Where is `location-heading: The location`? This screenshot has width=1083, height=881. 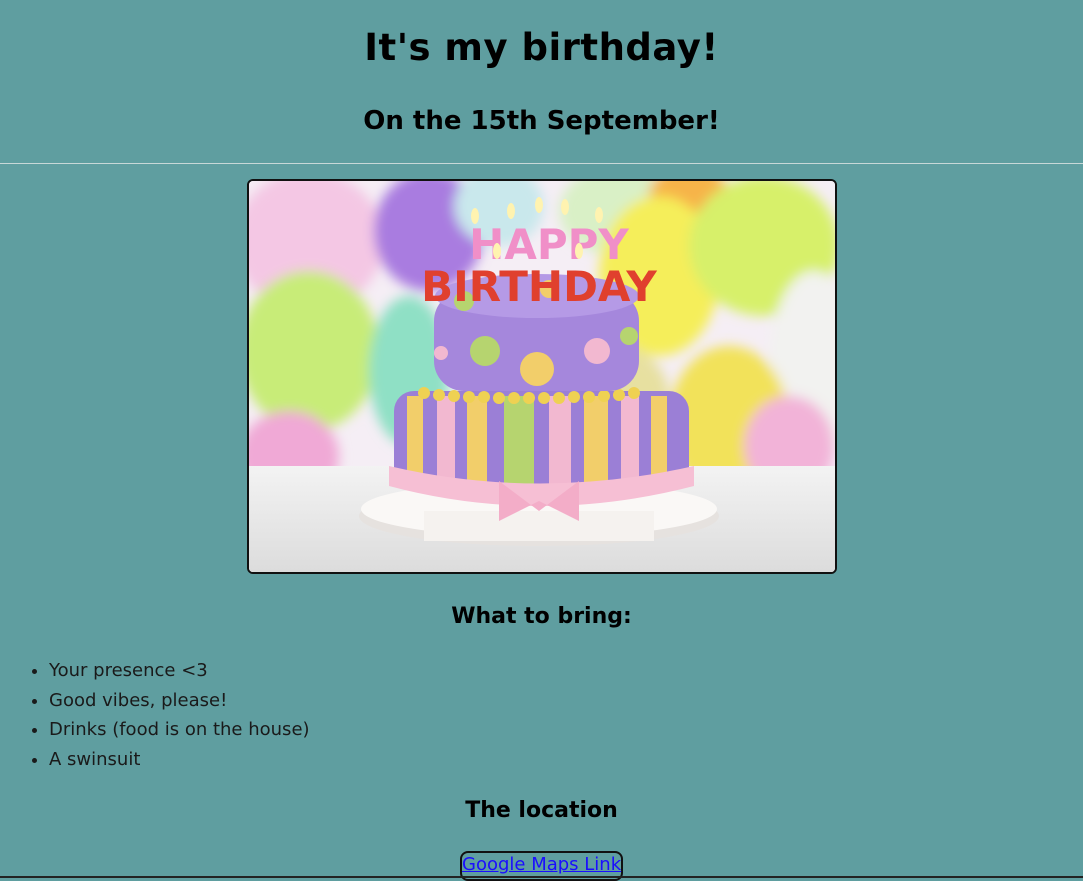 location-heading: The location is located at coordinates (541, 810).